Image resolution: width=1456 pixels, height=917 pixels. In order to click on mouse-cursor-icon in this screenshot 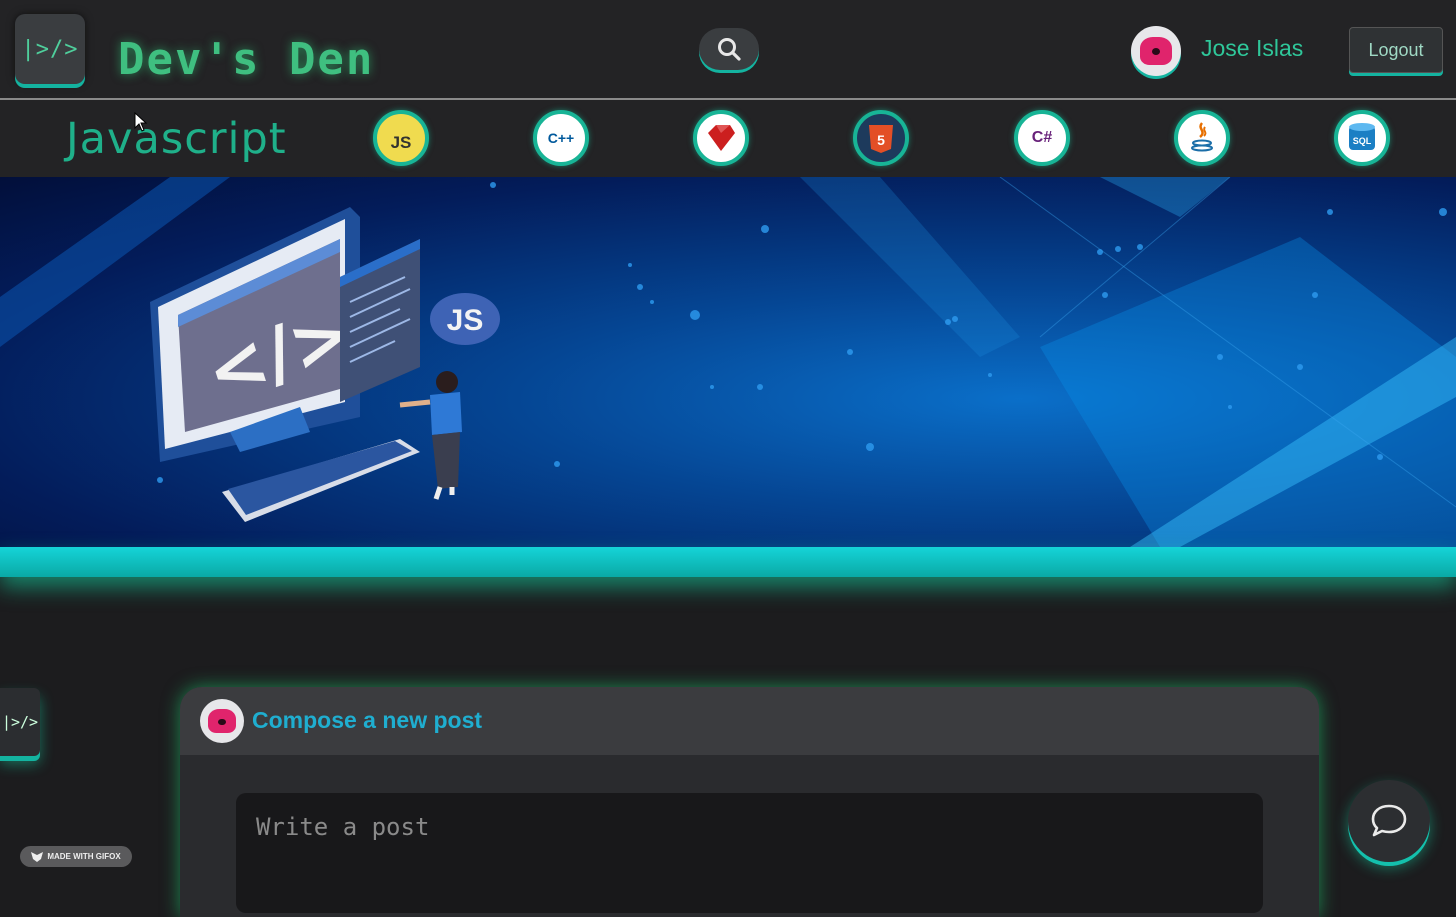, I will do `click(141, 122)`.